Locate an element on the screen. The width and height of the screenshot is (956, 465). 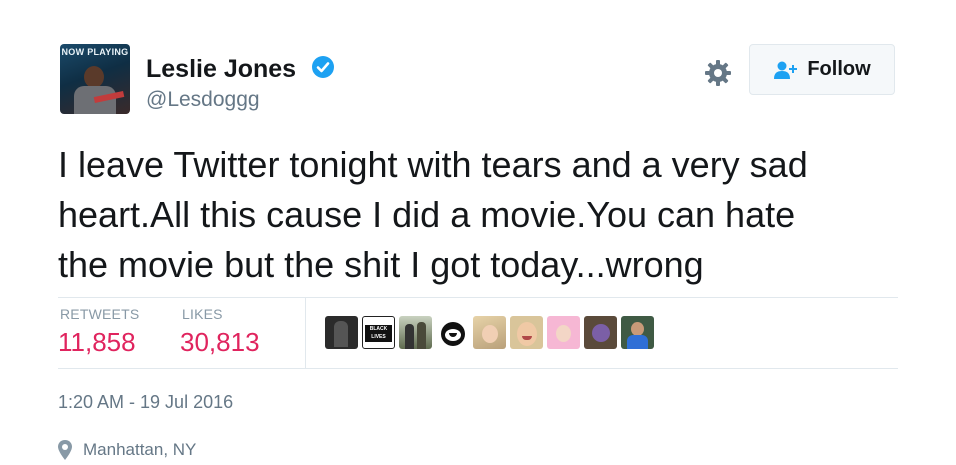
author-avatar: NOW PLAYING is located at coordinates (95, 79).